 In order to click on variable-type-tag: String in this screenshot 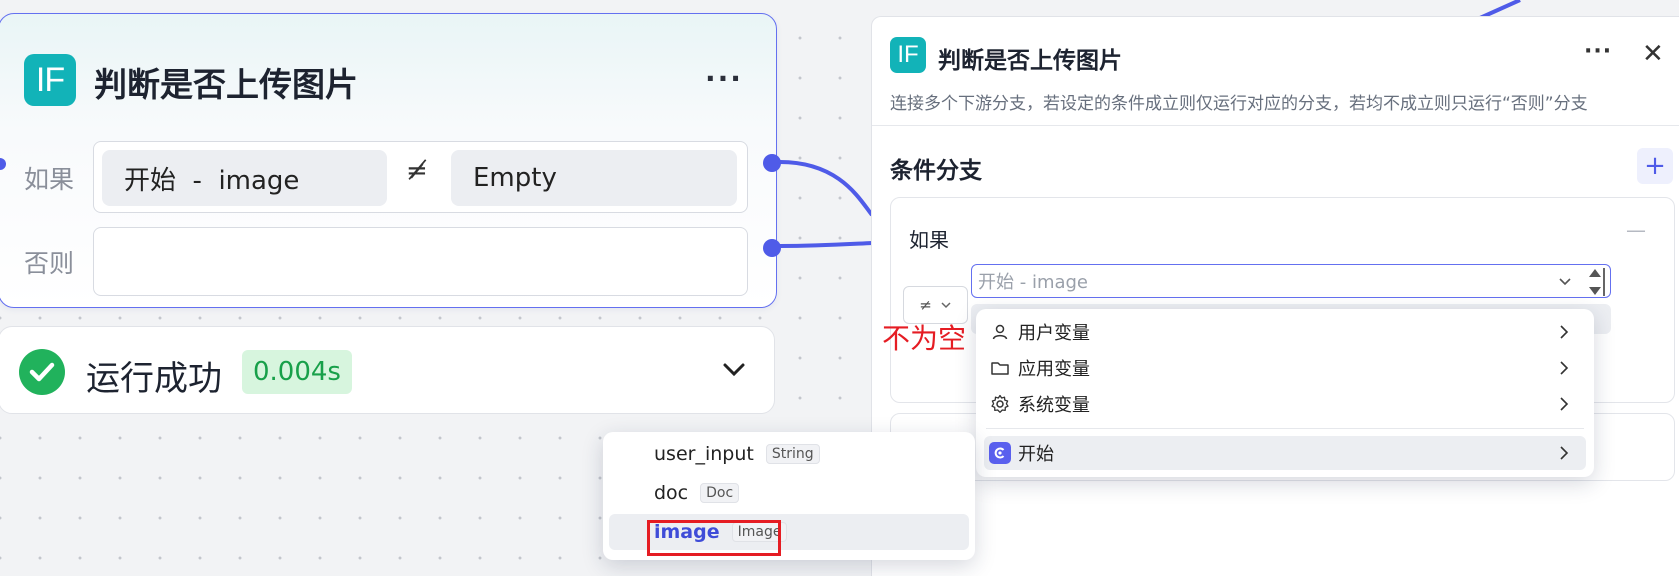, I will do `click(792, 454)`.